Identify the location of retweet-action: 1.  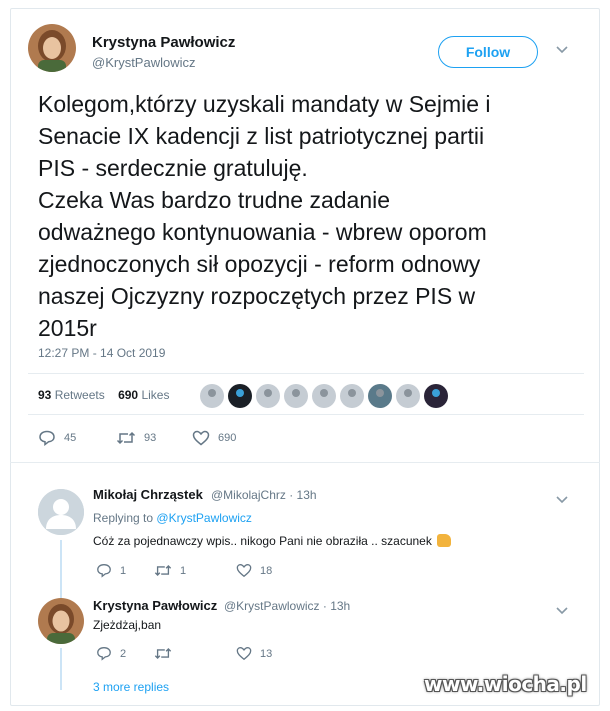
(195, 570).